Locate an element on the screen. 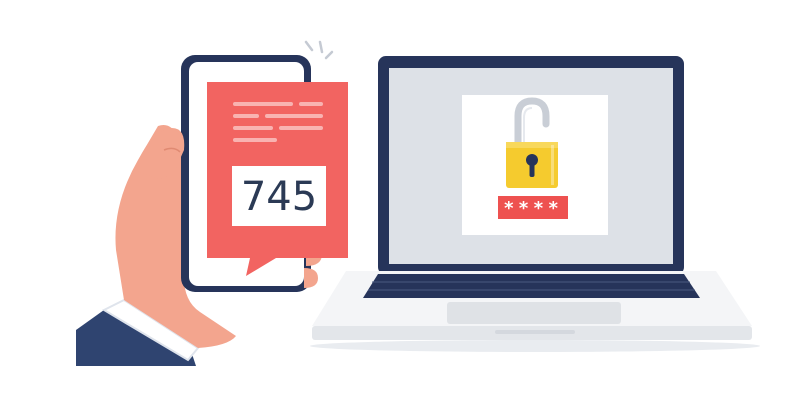 The width and height of the screenshot is (812, 400). sms-message-icon: 745 is located at coordinates (277, 179).